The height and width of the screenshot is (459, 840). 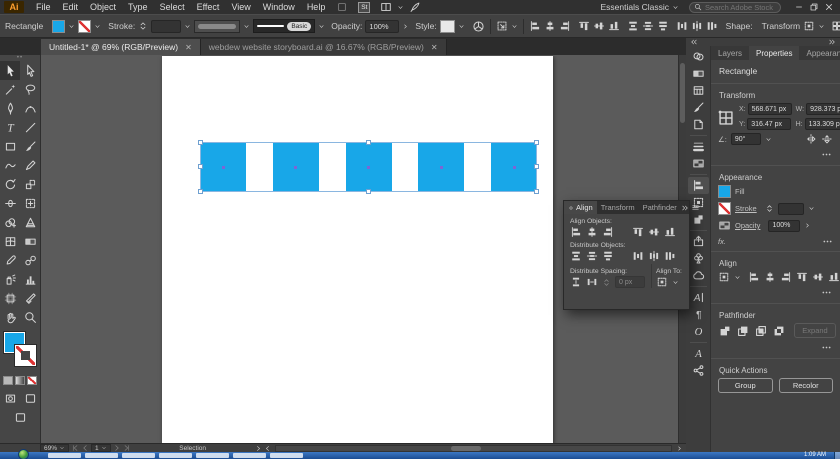 What do you see at coordinates (827, 139) in the screenshot?
I see `flip-vertical-icon` at bounding box center [827, 139].